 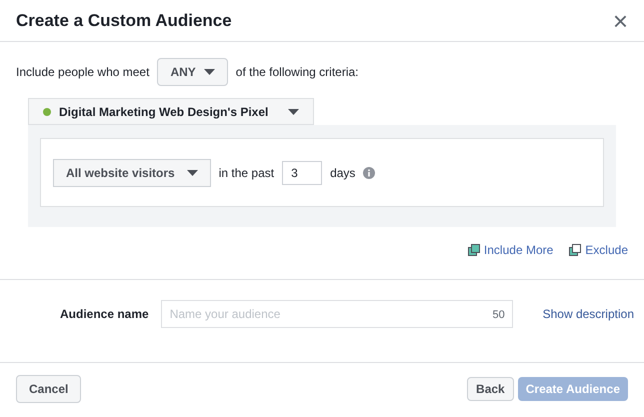 I want to click on criteria-text: Include people who meet, so click(x=83, y=72).